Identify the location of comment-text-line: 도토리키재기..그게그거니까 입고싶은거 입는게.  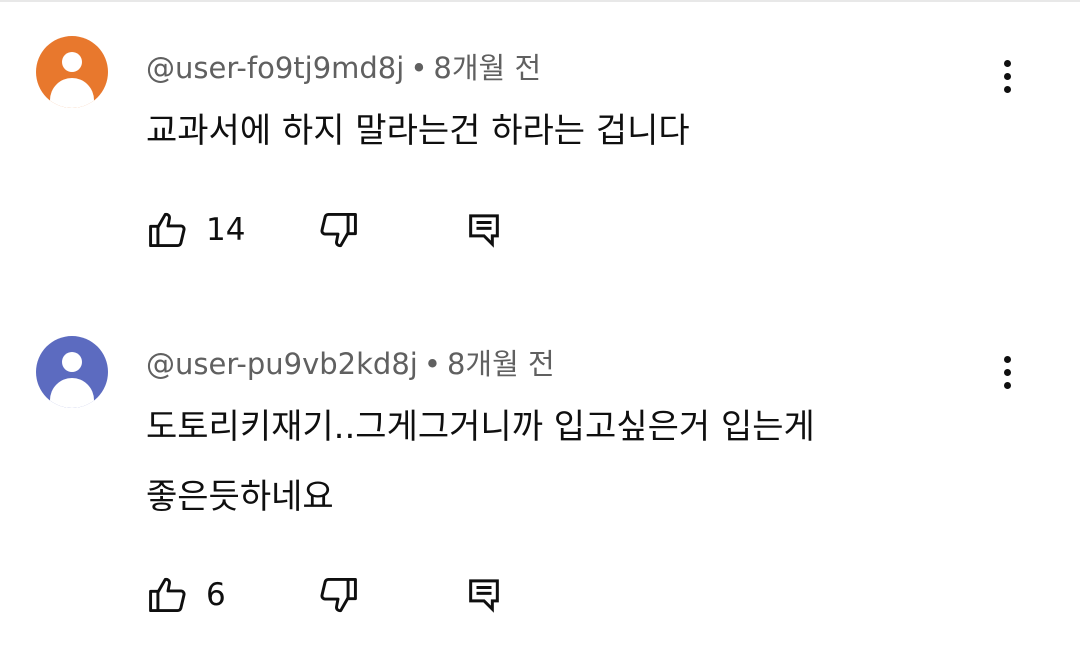
(480, 427).